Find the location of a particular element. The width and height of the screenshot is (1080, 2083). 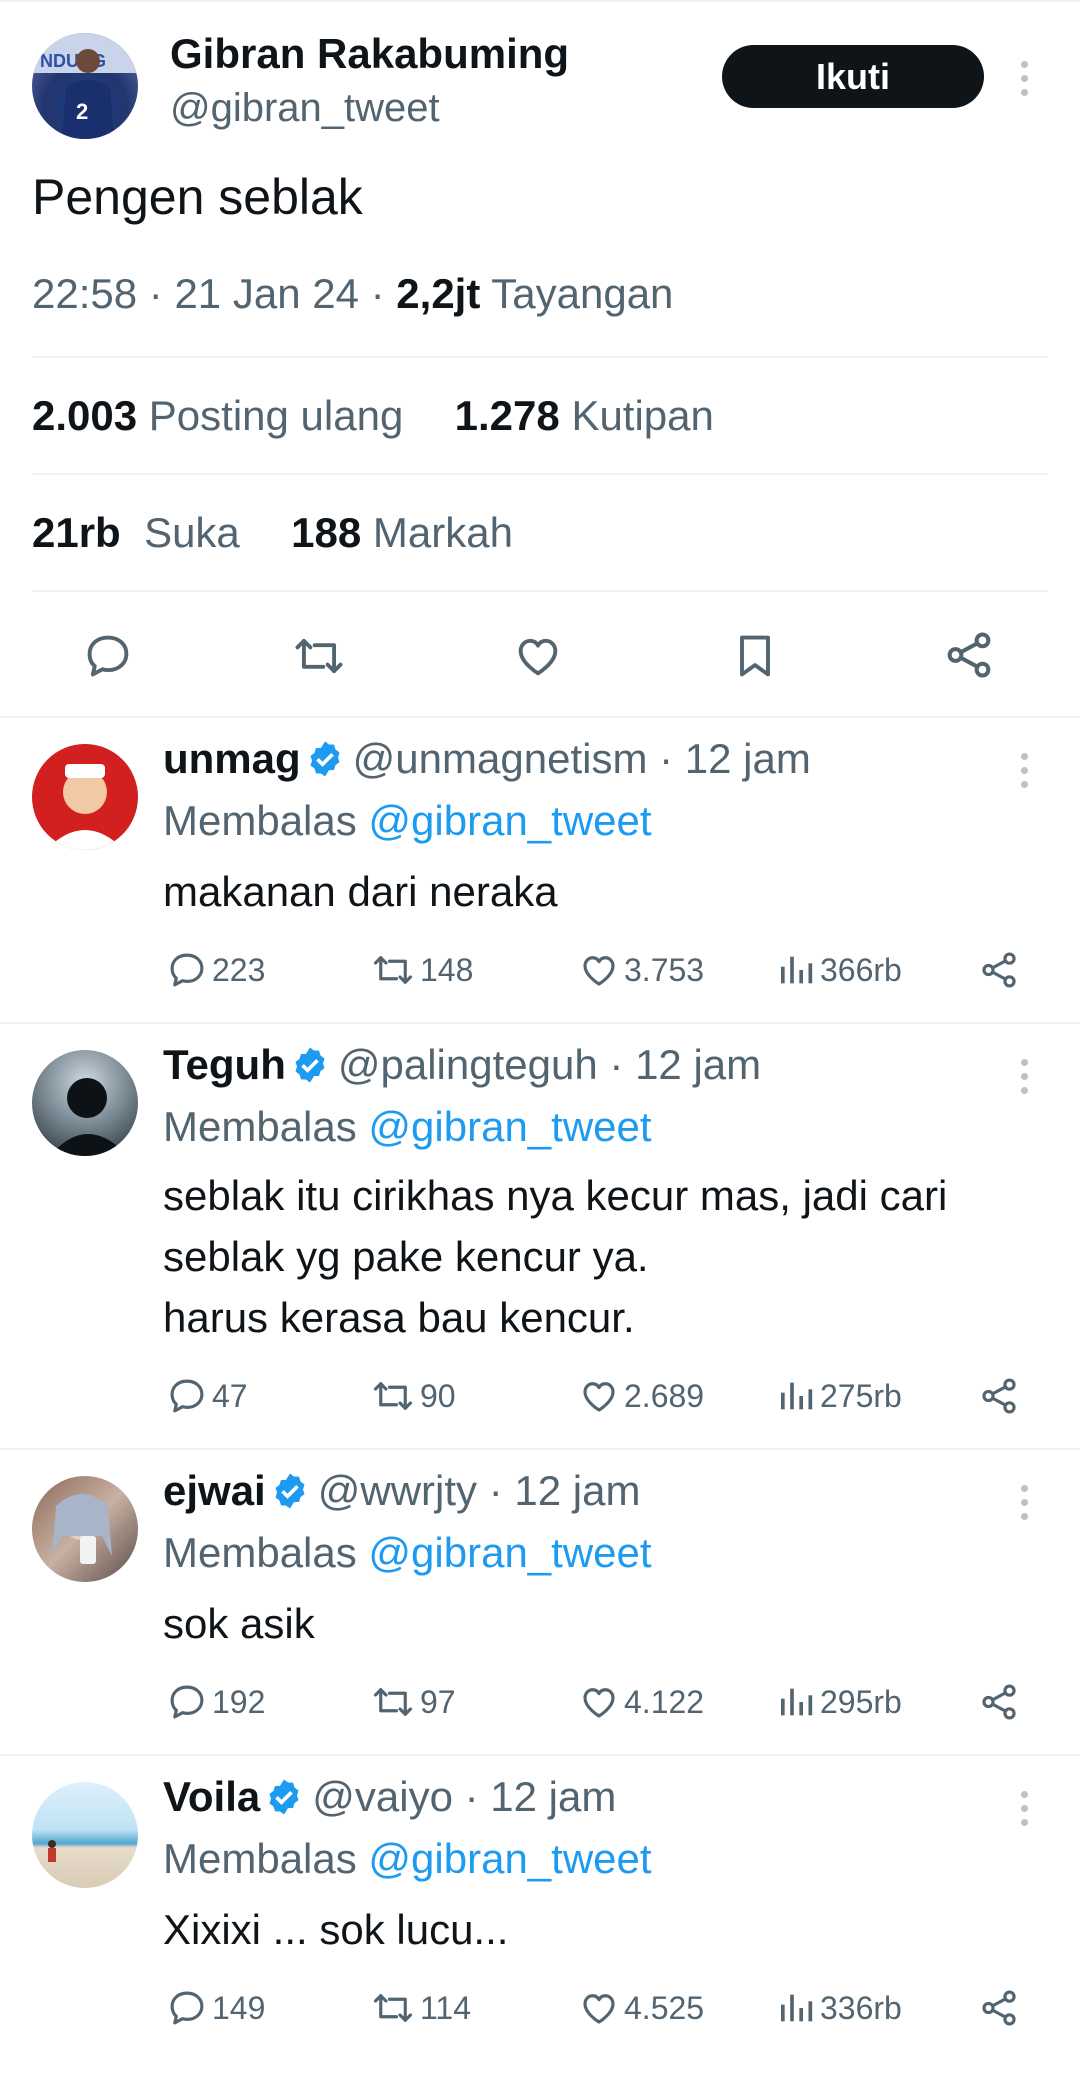

reply-text-line: harus kerasa bau kencur. is located at coordinates (399, 1317).